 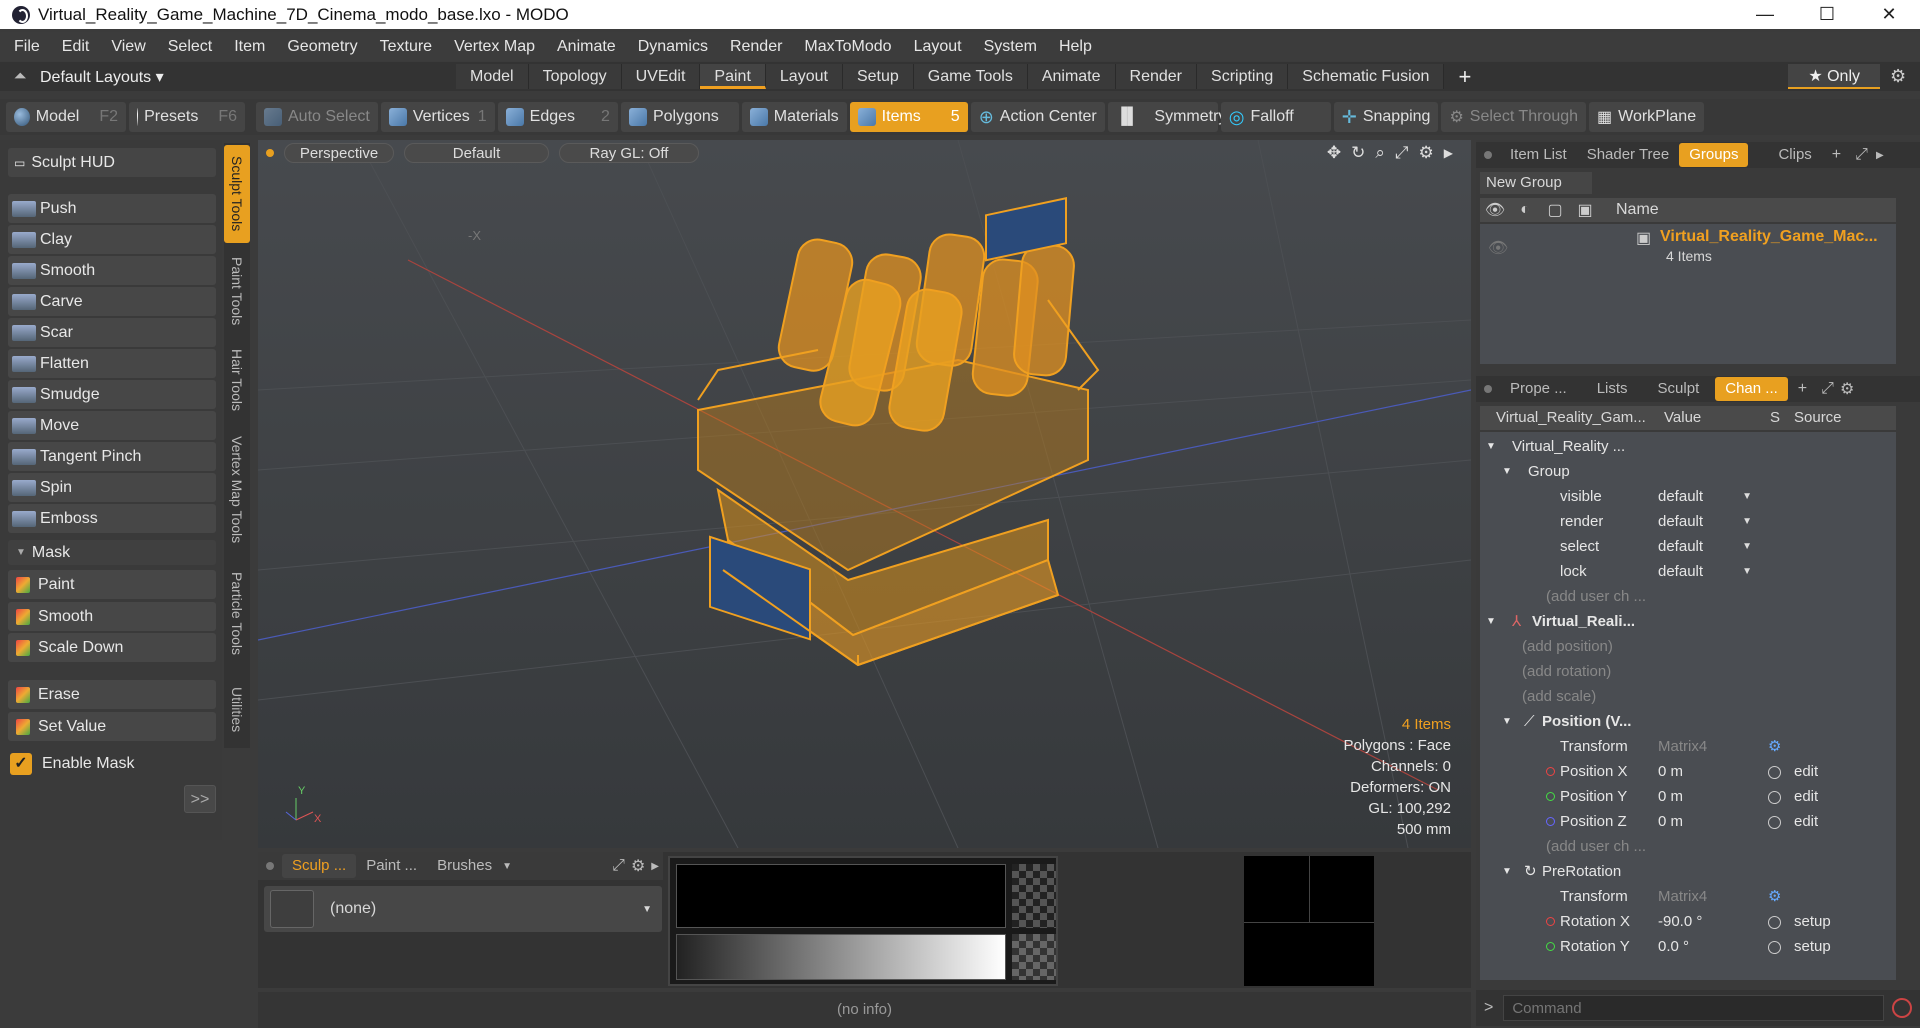 I want to click on channel-row: Rotation Y 0.0 ° setup, so click(x=1688, y=946).